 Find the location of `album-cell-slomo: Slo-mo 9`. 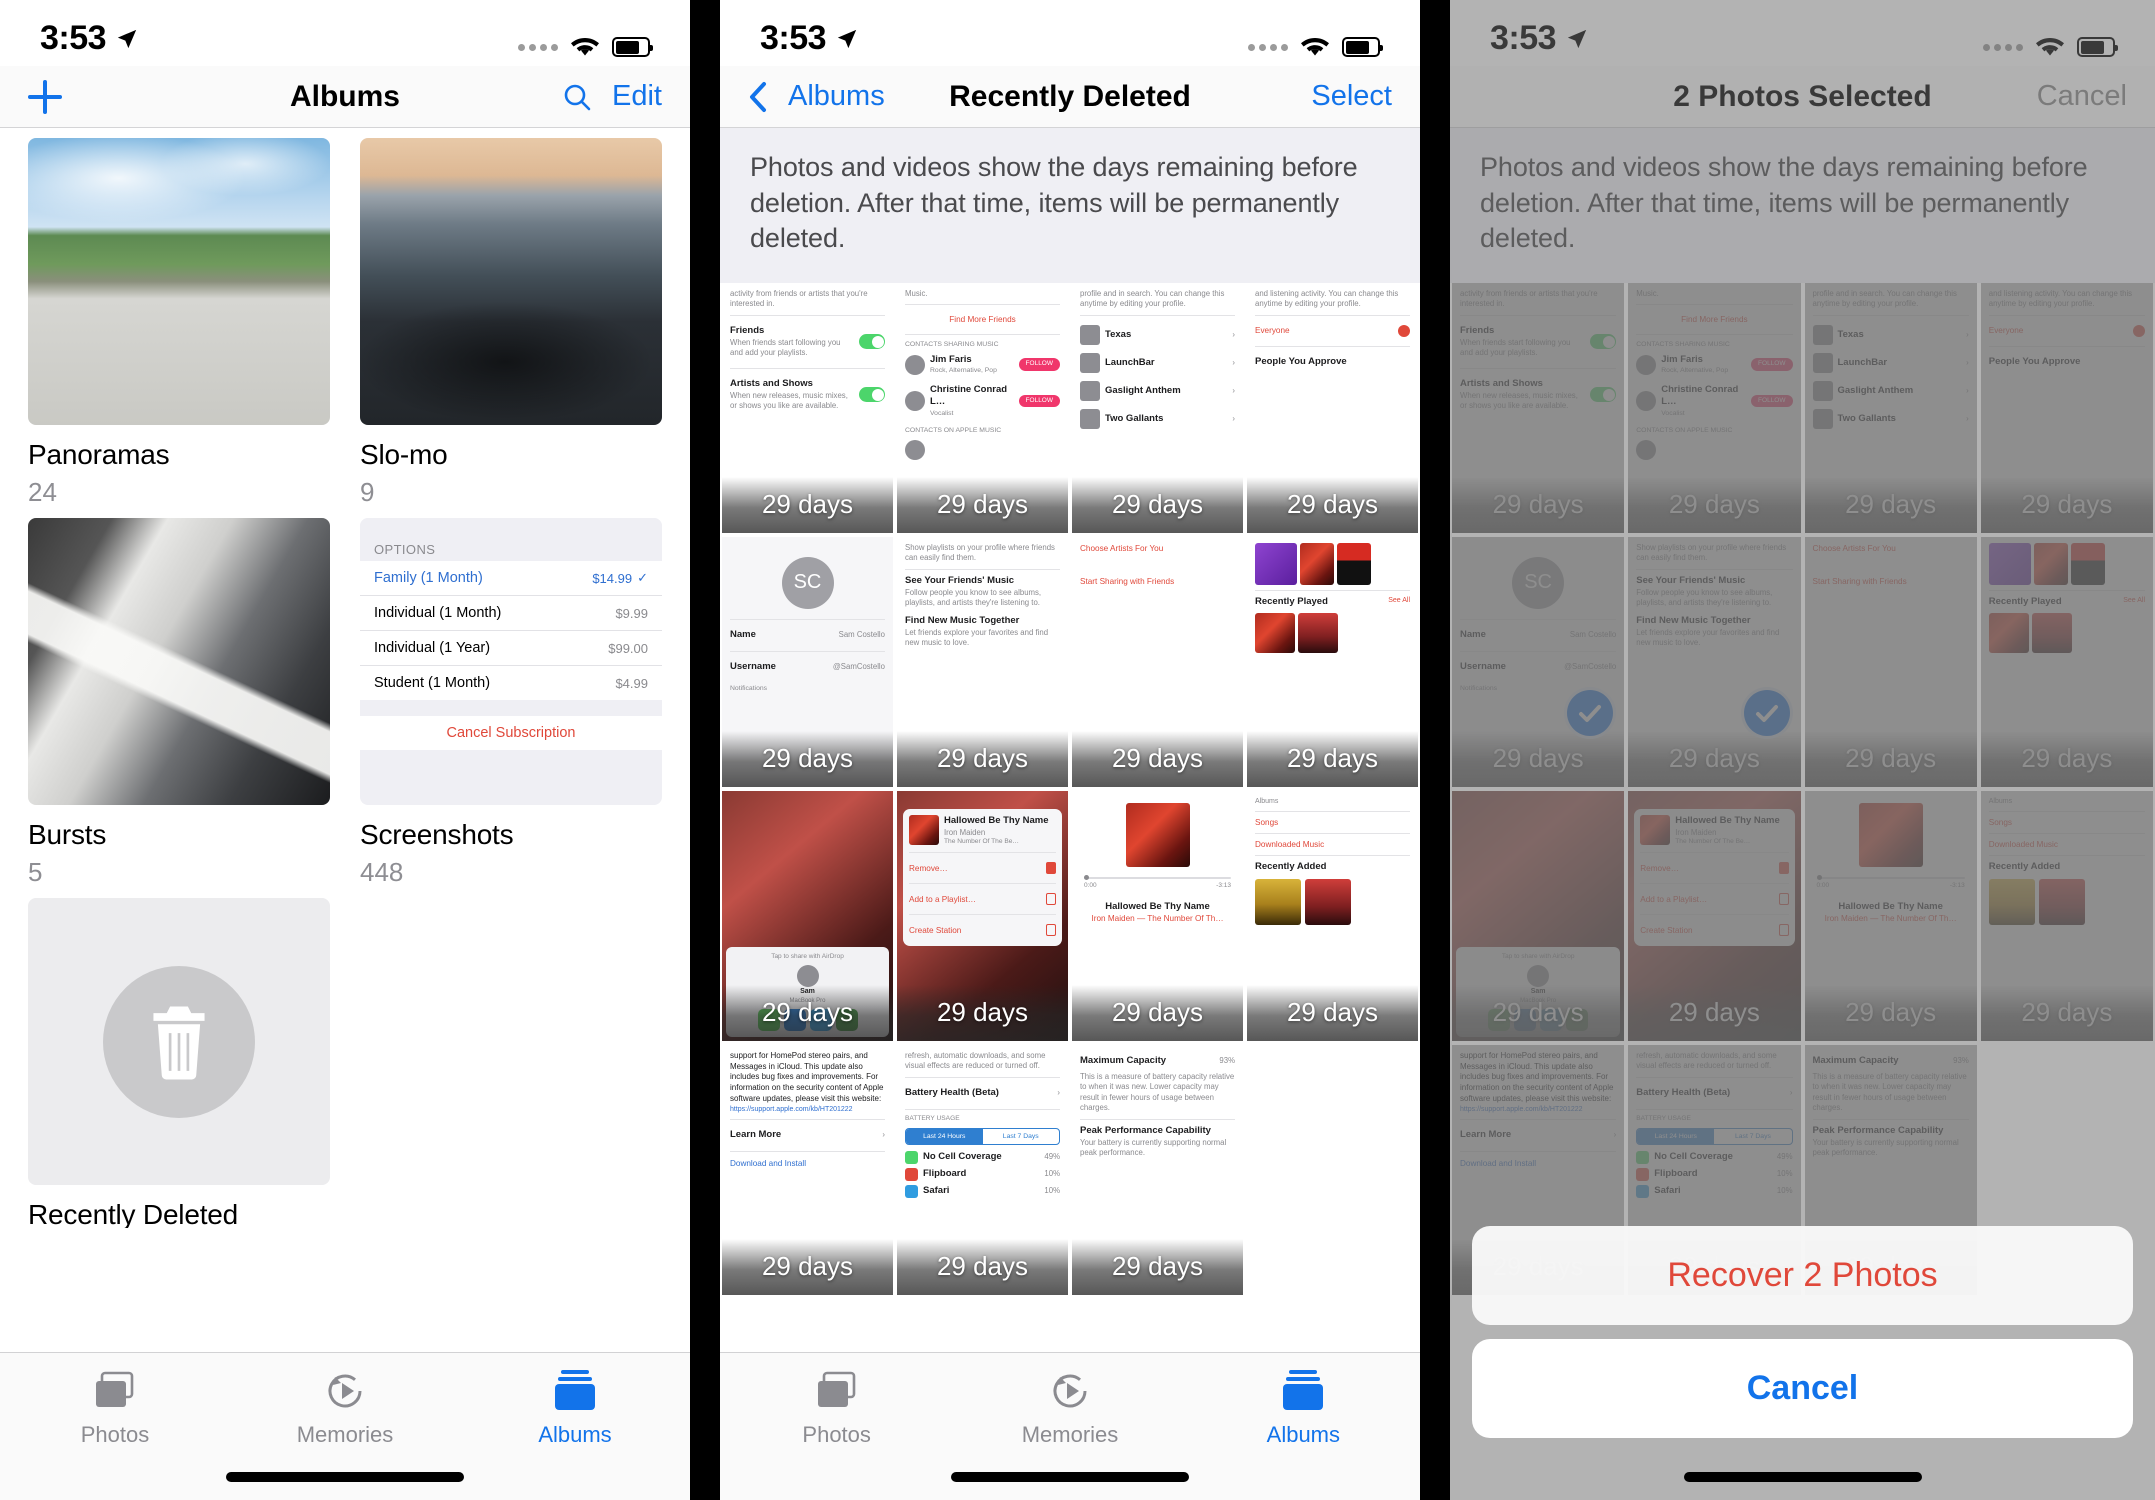

album-cell-slomo: Slo-mo 9 is located at coordinates (511, 323).